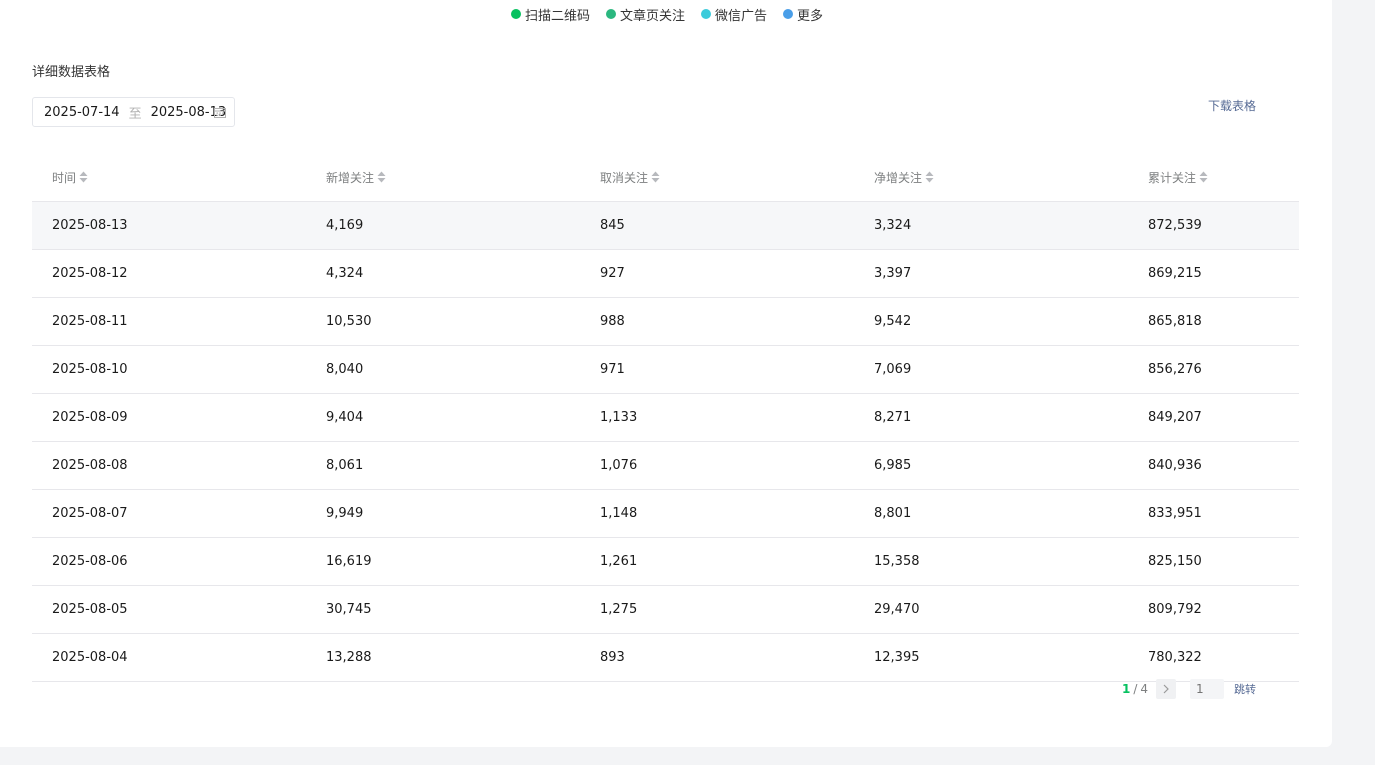 This screenshot has width=1375, height=765. What do you see at coordinates (1189, 689) in the screenshot?
I see `pagination: 1 / 4 跳转` at bounding box center [1189, 689].